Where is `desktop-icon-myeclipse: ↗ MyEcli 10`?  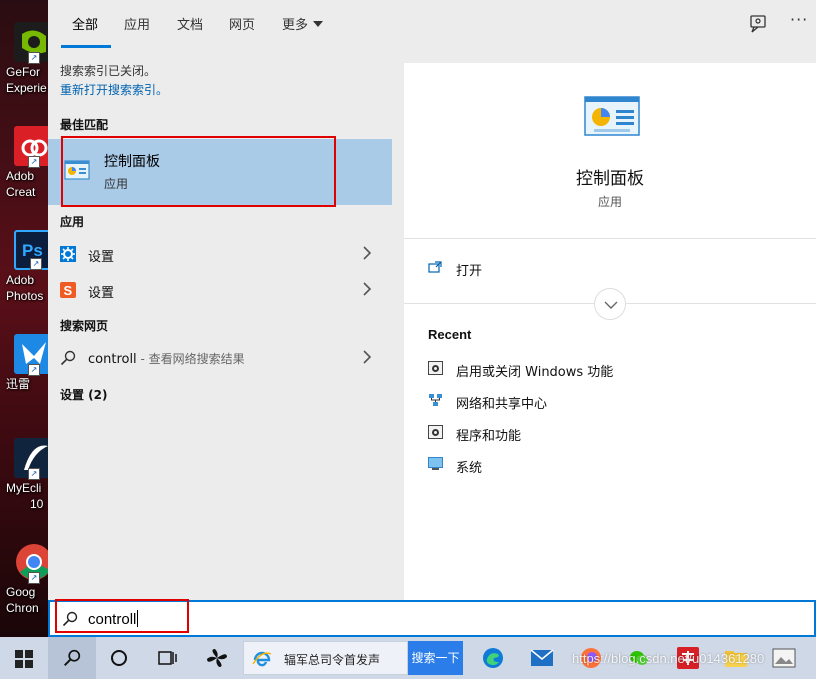
desktop-icon-myeclipse: ↗ MyEcli 10 is located at coordinates (24, 475).